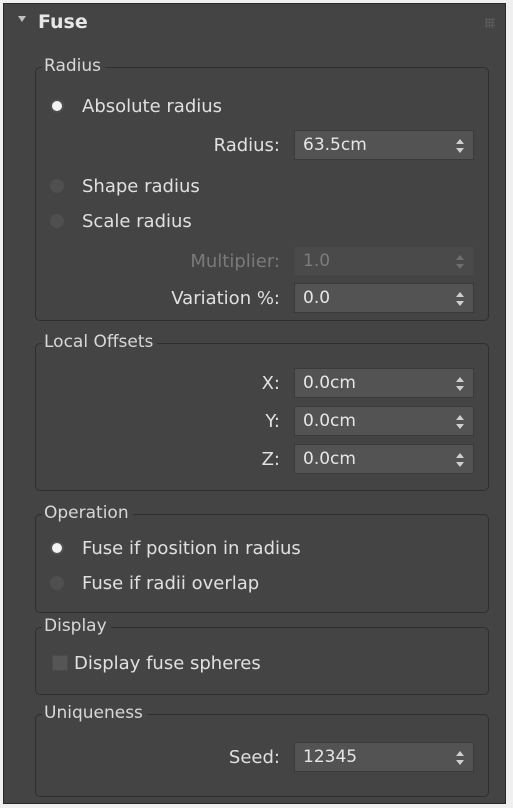  What do you see at coordinates (22, 19) in the screenshot?
I see `collapse-arrow-icon` at bounding box center [22, 19].